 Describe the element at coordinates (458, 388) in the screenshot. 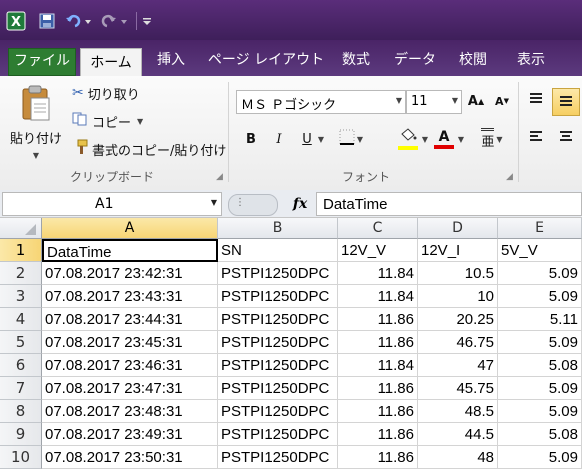

I see `table-cell: 45.75` at that location.